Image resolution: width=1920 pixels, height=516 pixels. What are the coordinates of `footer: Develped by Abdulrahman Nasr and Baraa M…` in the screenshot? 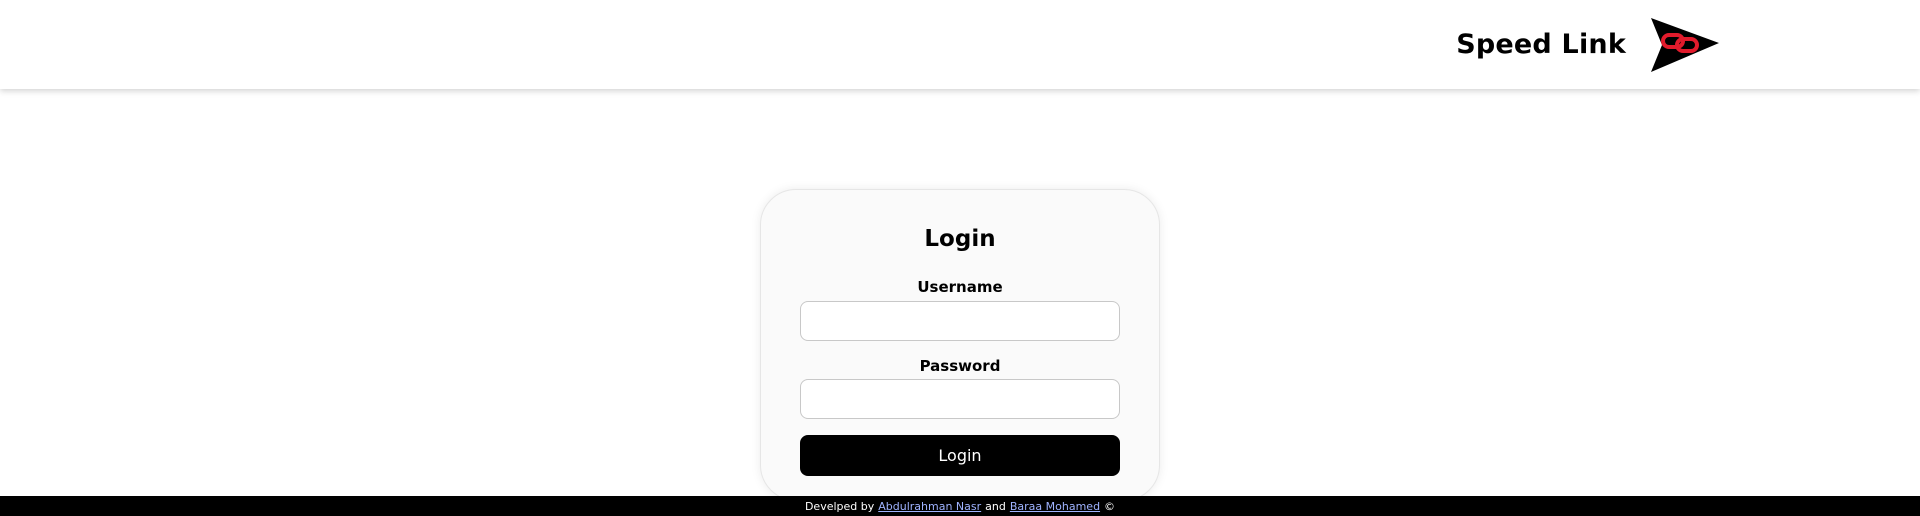 It's located at (960, 506).